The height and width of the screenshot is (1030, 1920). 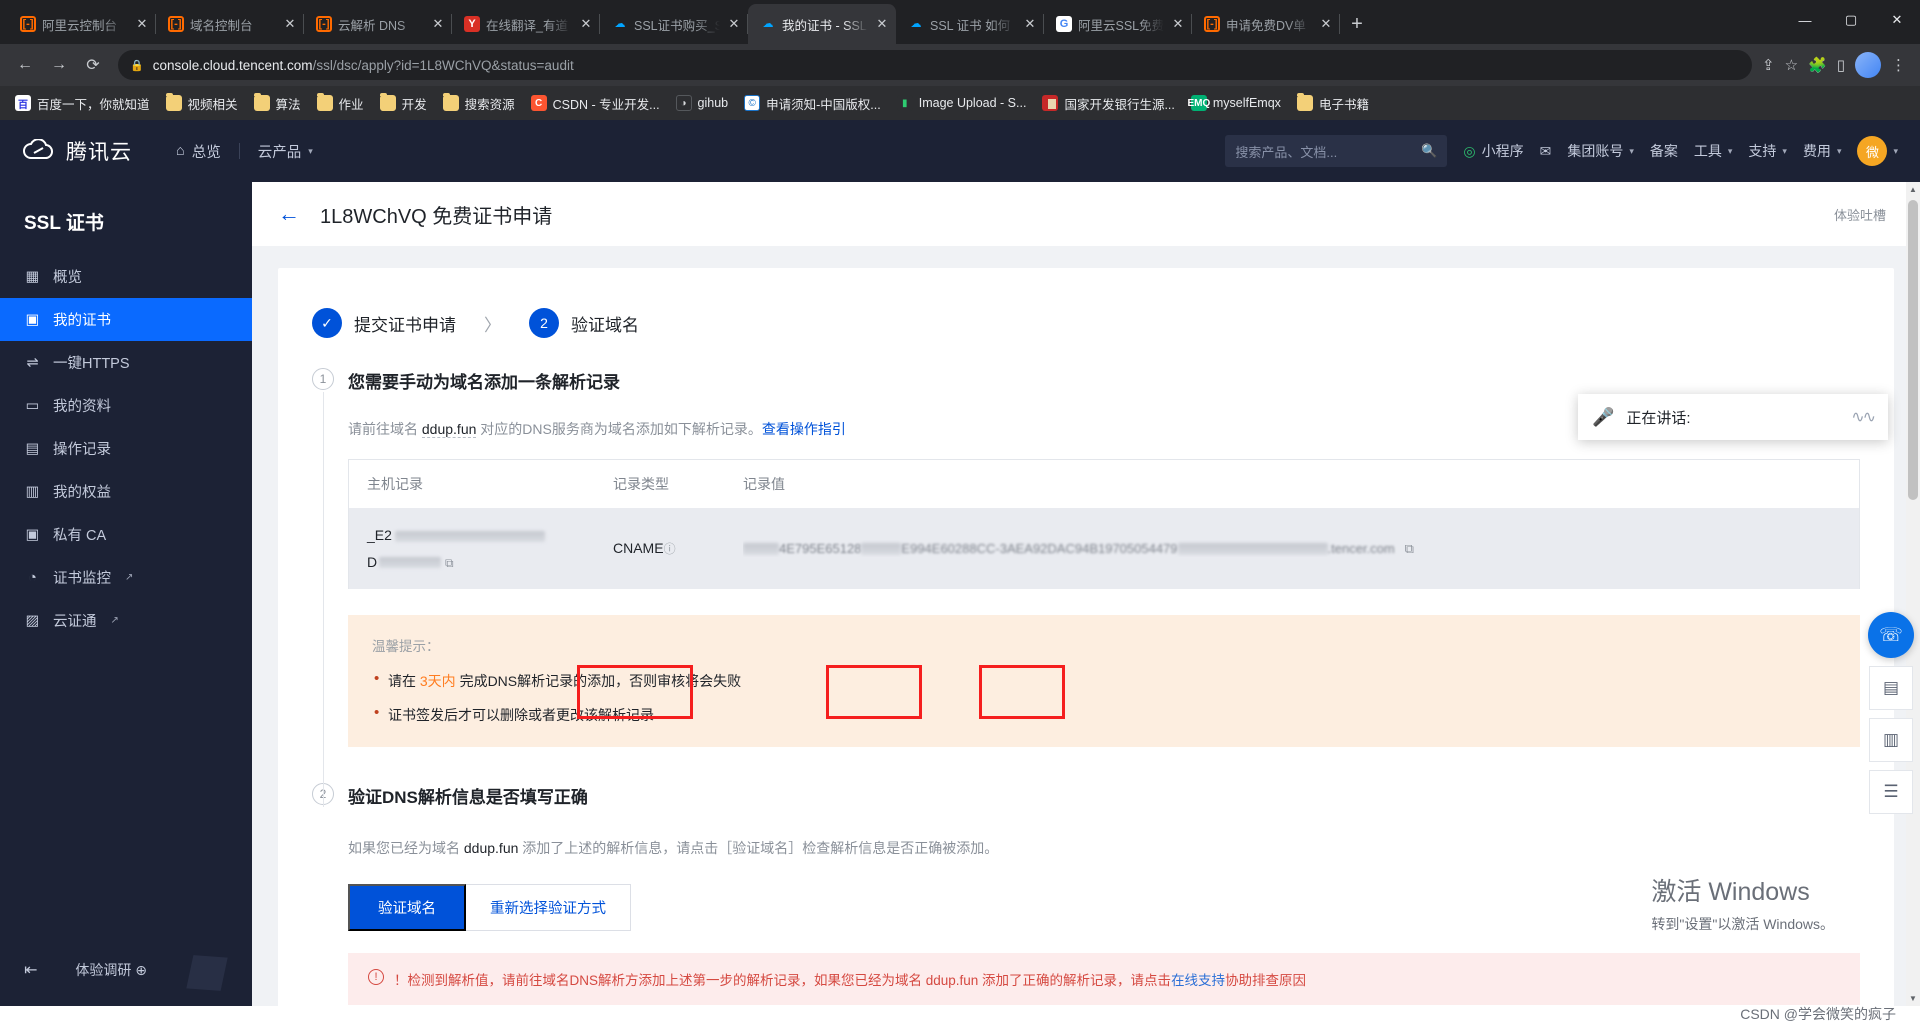 What do you see at coordinates (1304, 102) in the screenshot?
I see `folder-icon` at bounding box center [1304, 102].